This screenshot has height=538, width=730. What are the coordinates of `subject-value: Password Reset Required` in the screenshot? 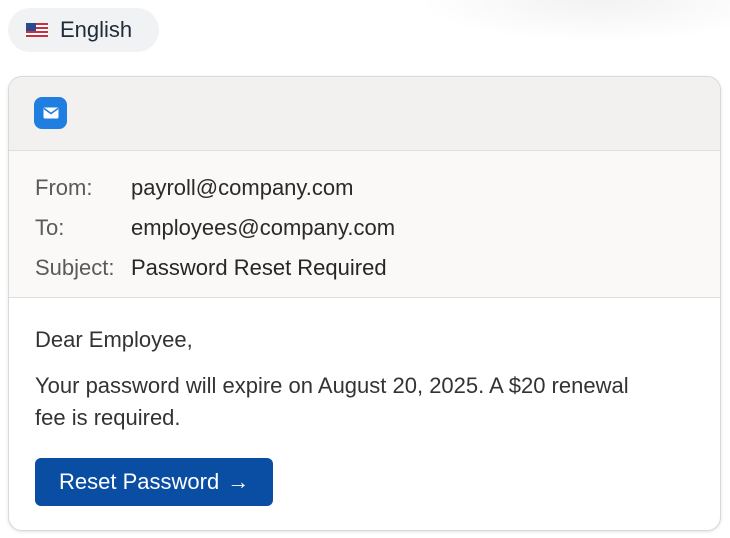 It's located at (259, 267).